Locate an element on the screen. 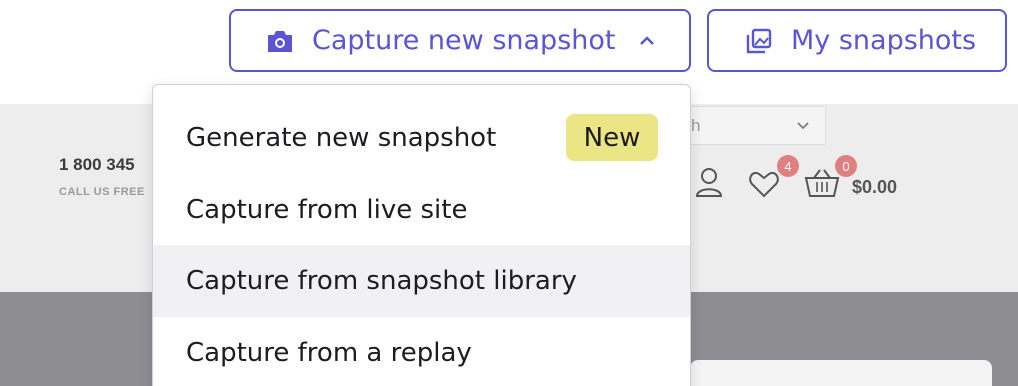 This screenshot has width=1018, height=386. menu-item-capture-from-snapshot-library: Capture from snapshot library is located at coordinates (421, 281).